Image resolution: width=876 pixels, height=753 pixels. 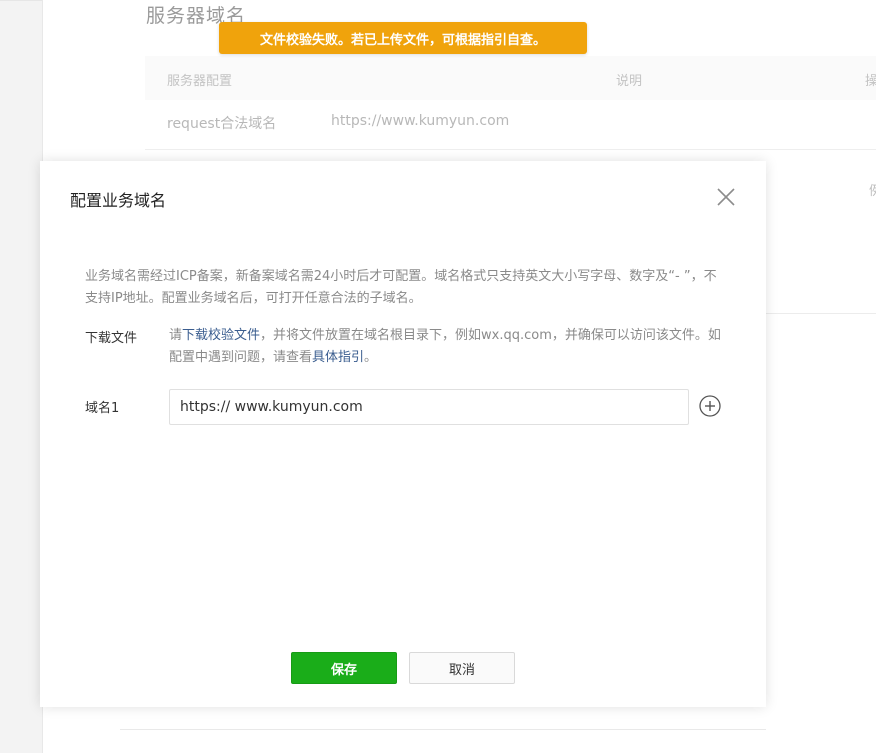 What do you see at coordinates (420, 121) in the screenshot?
I see `table-cell-url: https://www.kumyun.com` at bounding box center [420, 121].